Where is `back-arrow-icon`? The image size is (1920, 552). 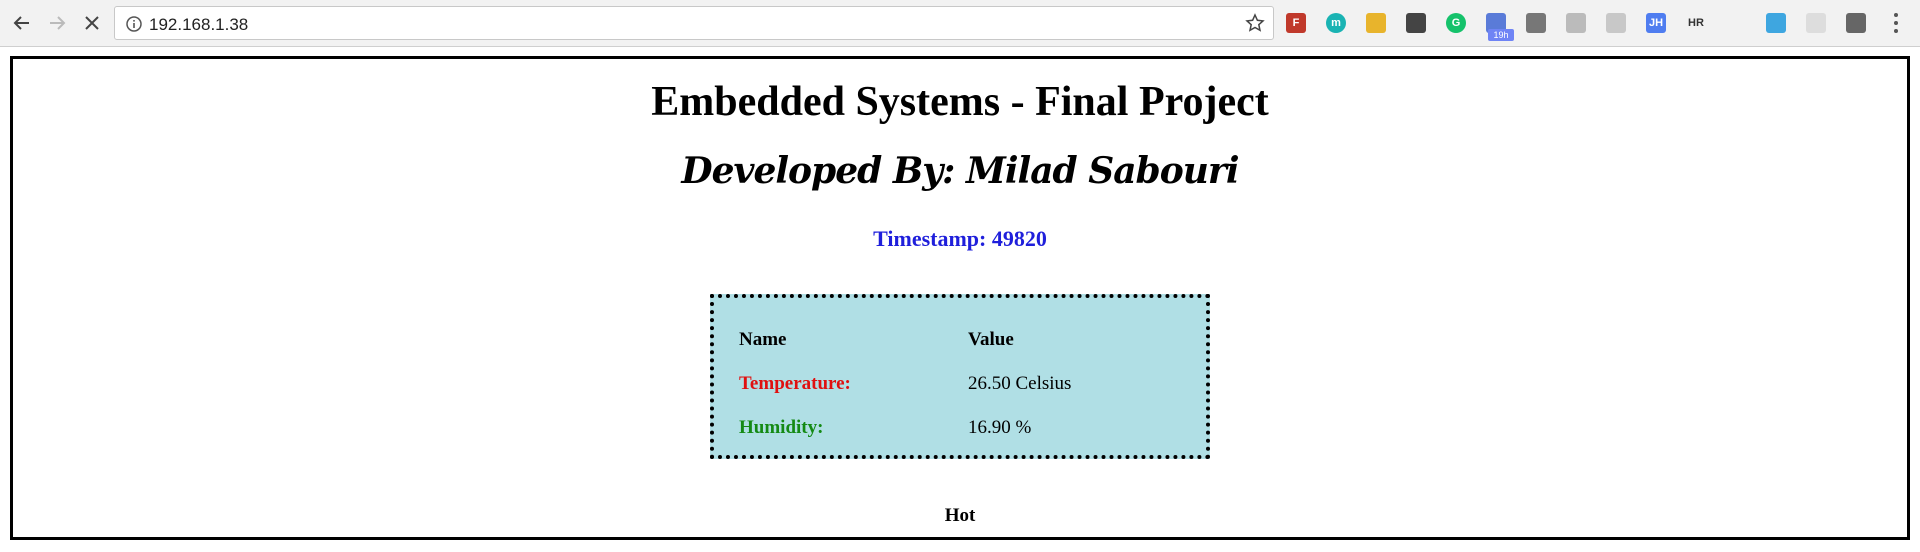
back-arrow-icon is located at coordinates (21, 23).